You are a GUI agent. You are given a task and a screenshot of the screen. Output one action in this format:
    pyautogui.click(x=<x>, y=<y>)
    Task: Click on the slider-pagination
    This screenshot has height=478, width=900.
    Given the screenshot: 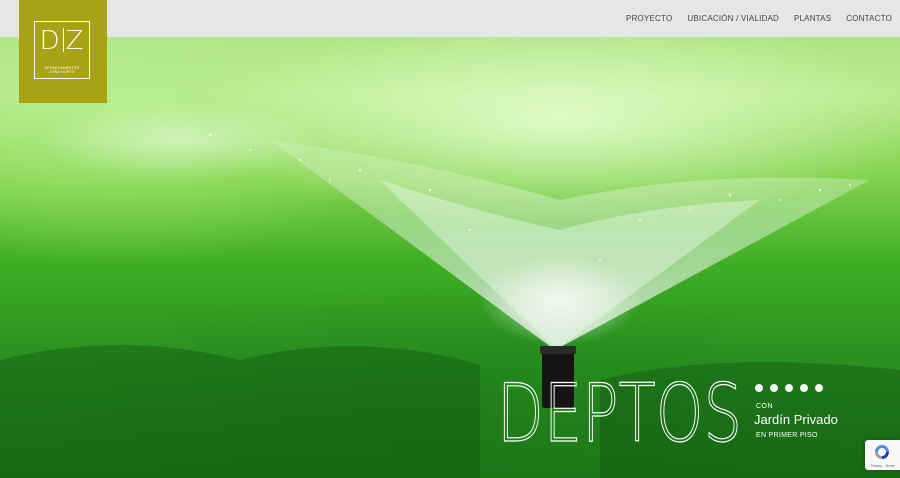 What is the action you would take?
    pyautogui.click(x=789, y=388)
    